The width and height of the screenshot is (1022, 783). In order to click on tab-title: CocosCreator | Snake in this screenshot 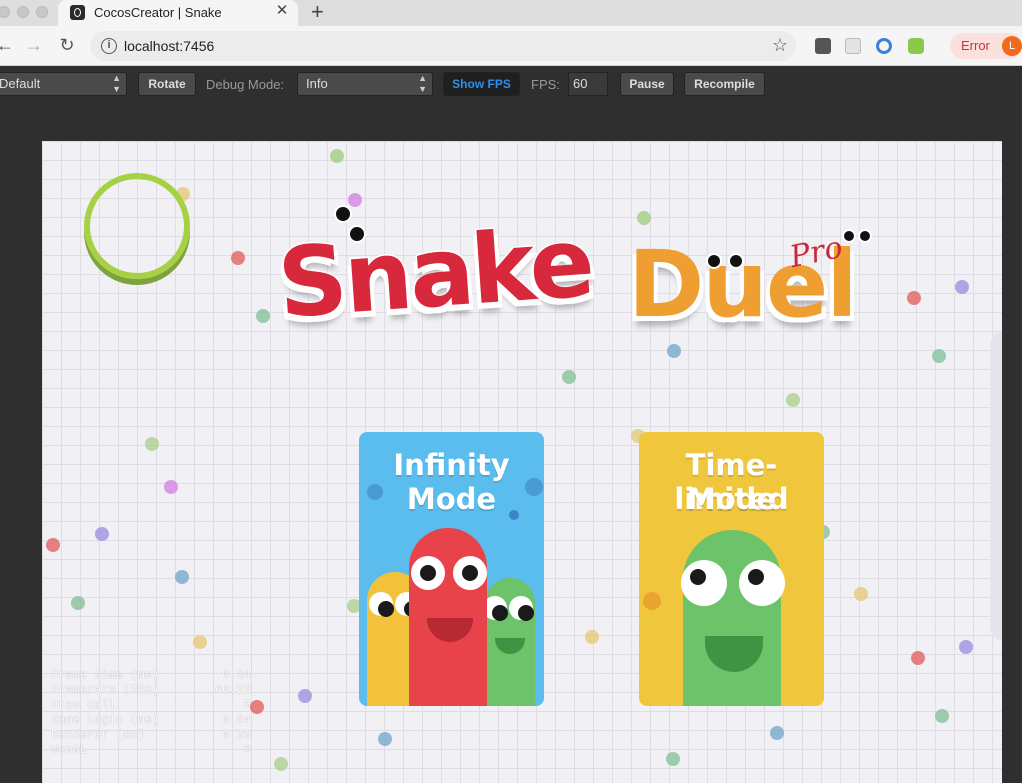, I will do `click(158, 12)`.